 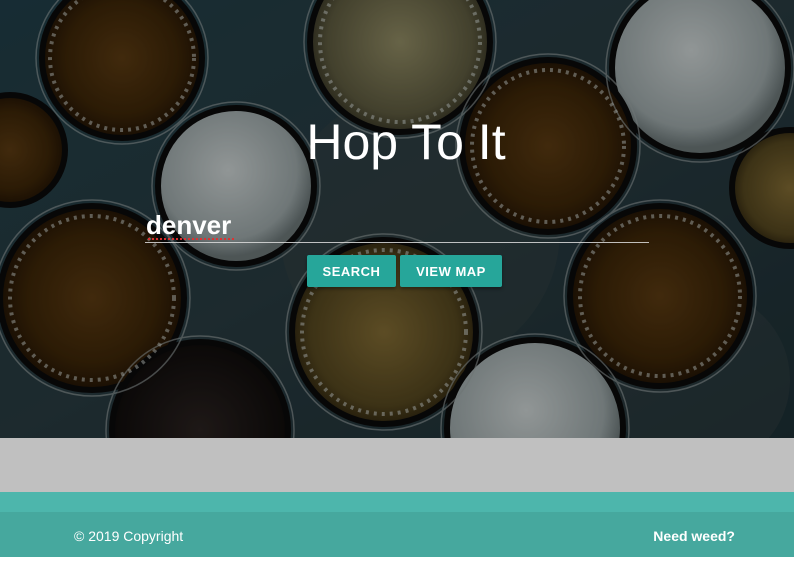 What do you see at coordinates (694, 536) in the screenshot?
I see `need-weed-link: Need weed?` at bounding box center [694, 536].